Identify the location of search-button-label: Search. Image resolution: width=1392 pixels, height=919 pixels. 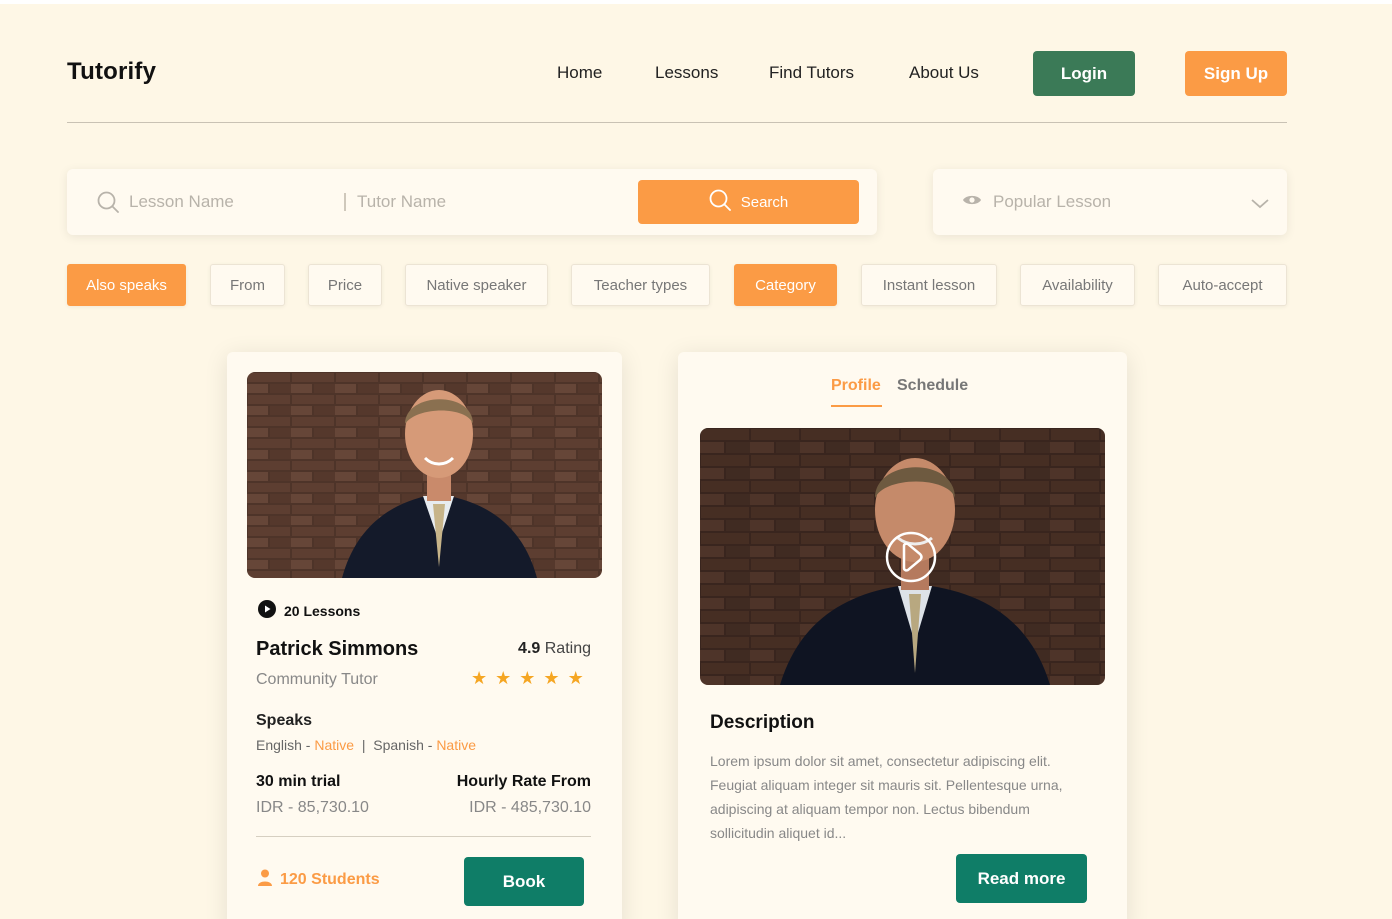
(764, 202).